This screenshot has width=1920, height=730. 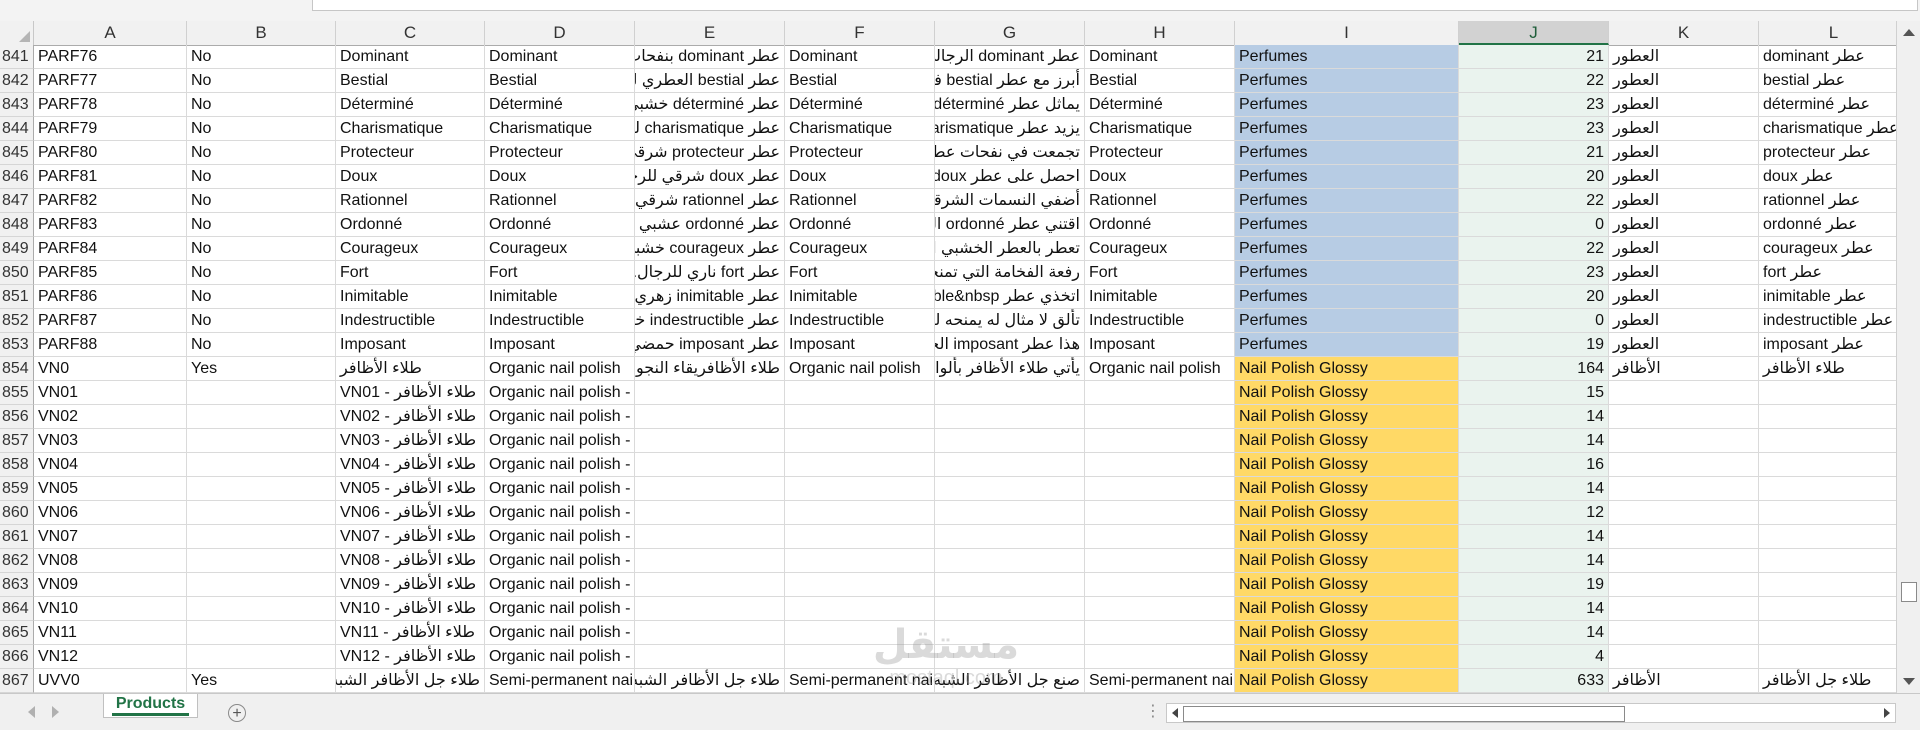 I want to click on cell-e, so click(x=710, y=513).